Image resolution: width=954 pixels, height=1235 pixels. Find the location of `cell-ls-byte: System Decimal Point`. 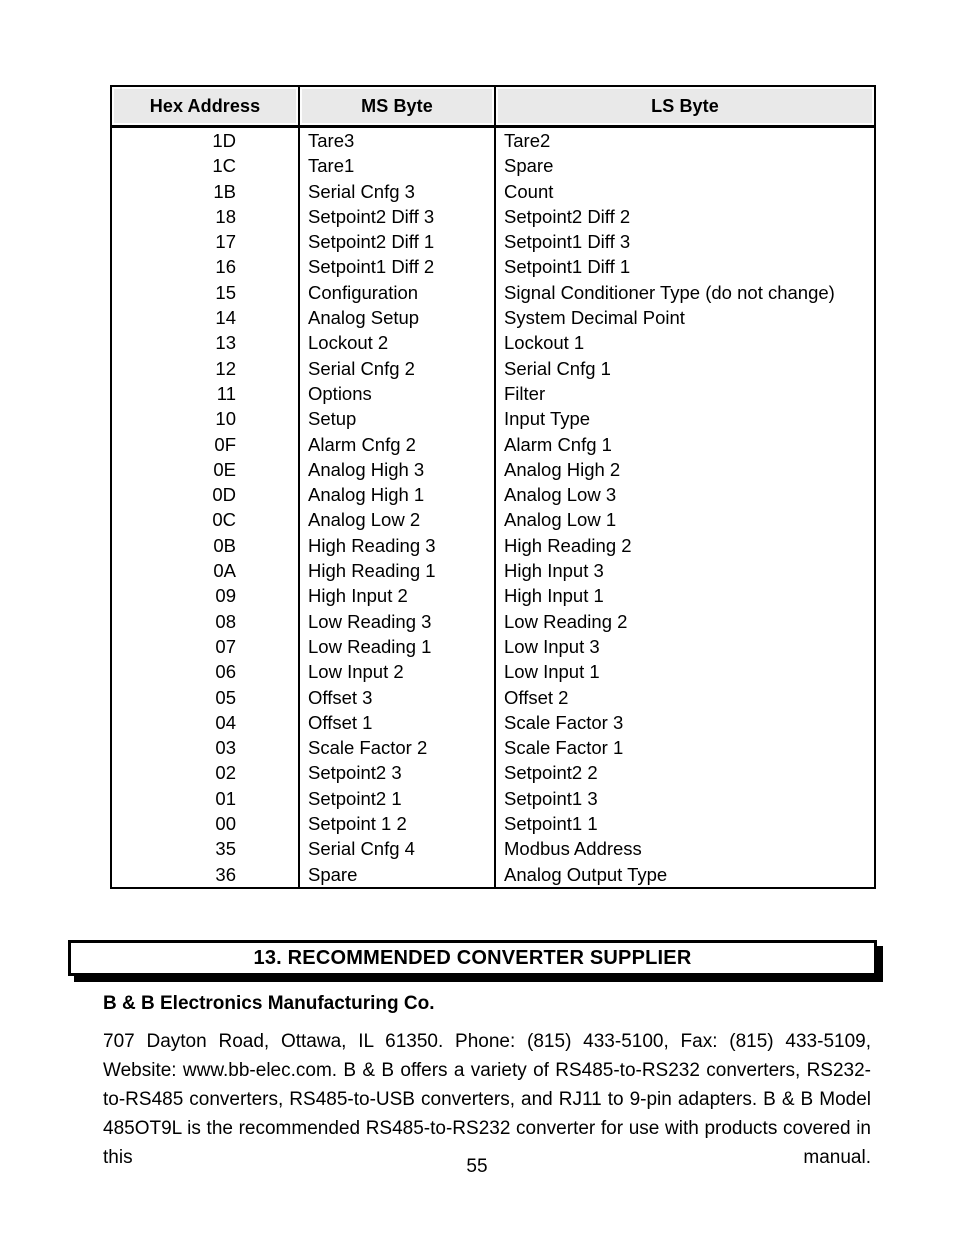

cell-ls-byte: System Decimal Point is located at coordinates (685, 318).